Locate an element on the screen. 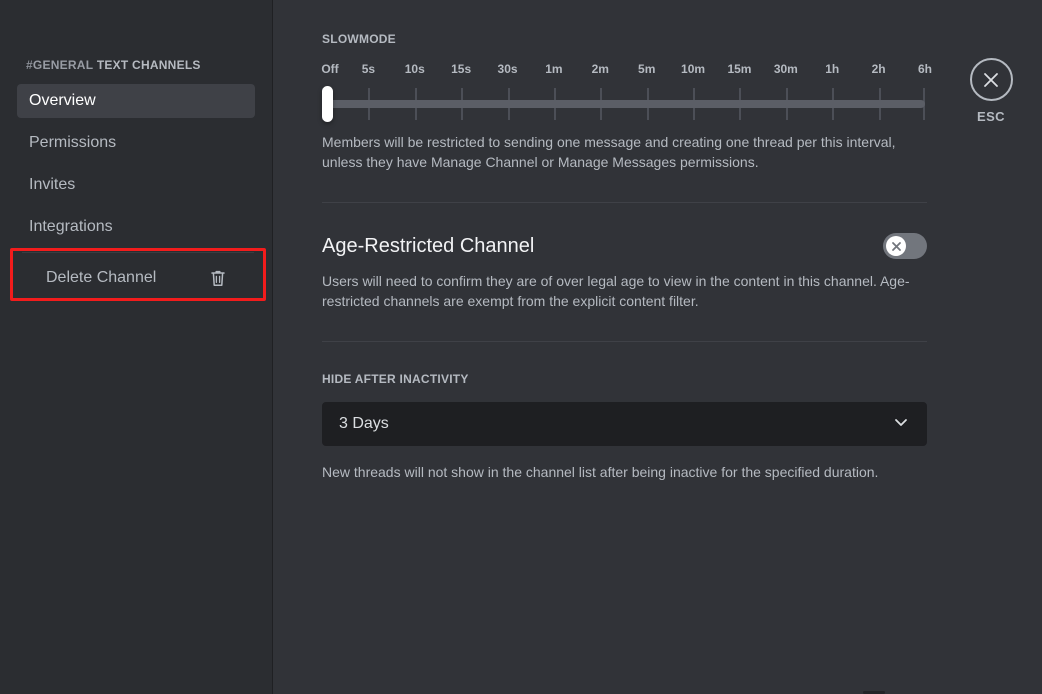  slowmode-tick-labels: Off 5s 10s 15s 30s 1m 2m 5m 10m 15m 30m 1h 2h 6h is located at coordinates (626, 70).